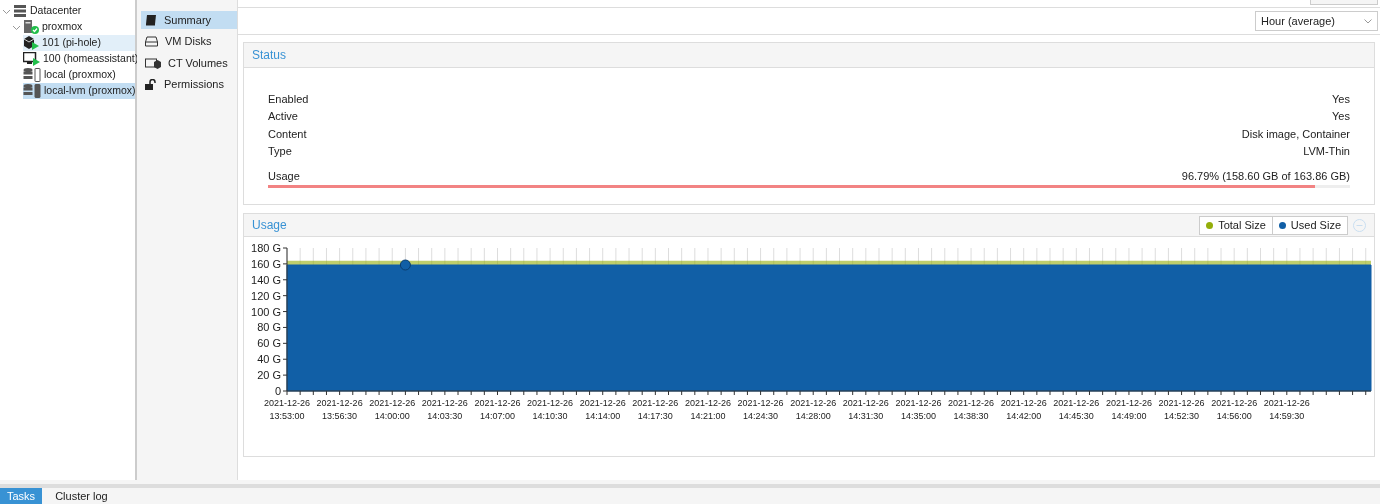 This screenshot has height=504, width=1380. I want to click on y-tick-label: 60 G, so click(269, 343).